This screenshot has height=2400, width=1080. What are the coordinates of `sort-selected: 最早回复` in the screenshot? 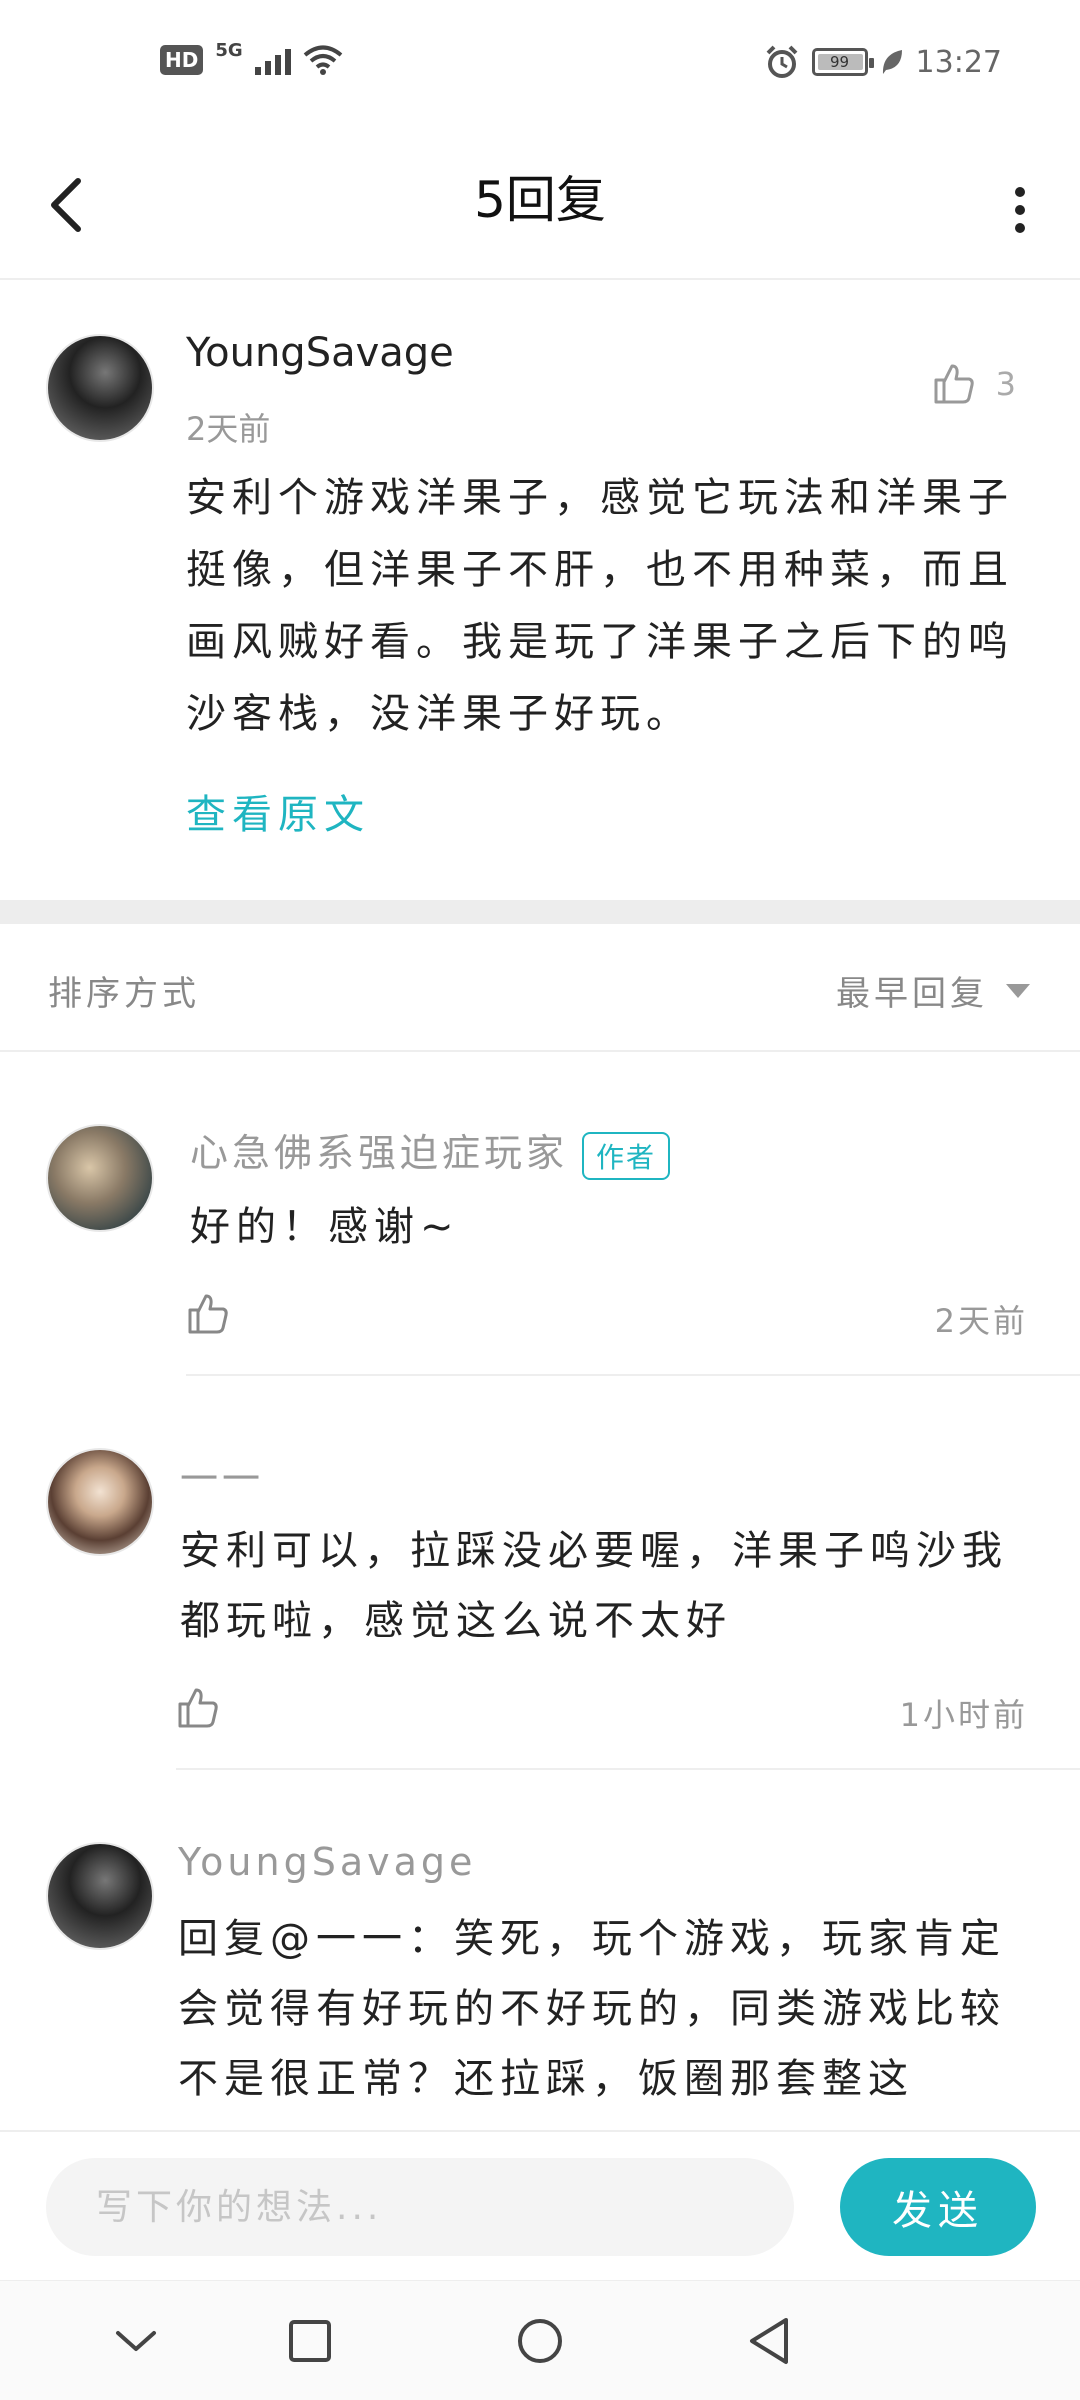 It's located at (912, 994).